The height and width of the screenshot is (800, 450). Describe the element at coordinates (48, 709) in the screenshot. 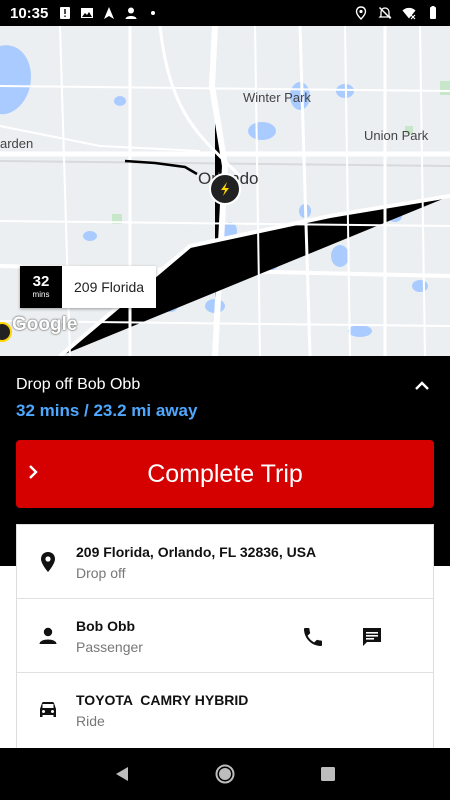

I see `car-icon` at that location.